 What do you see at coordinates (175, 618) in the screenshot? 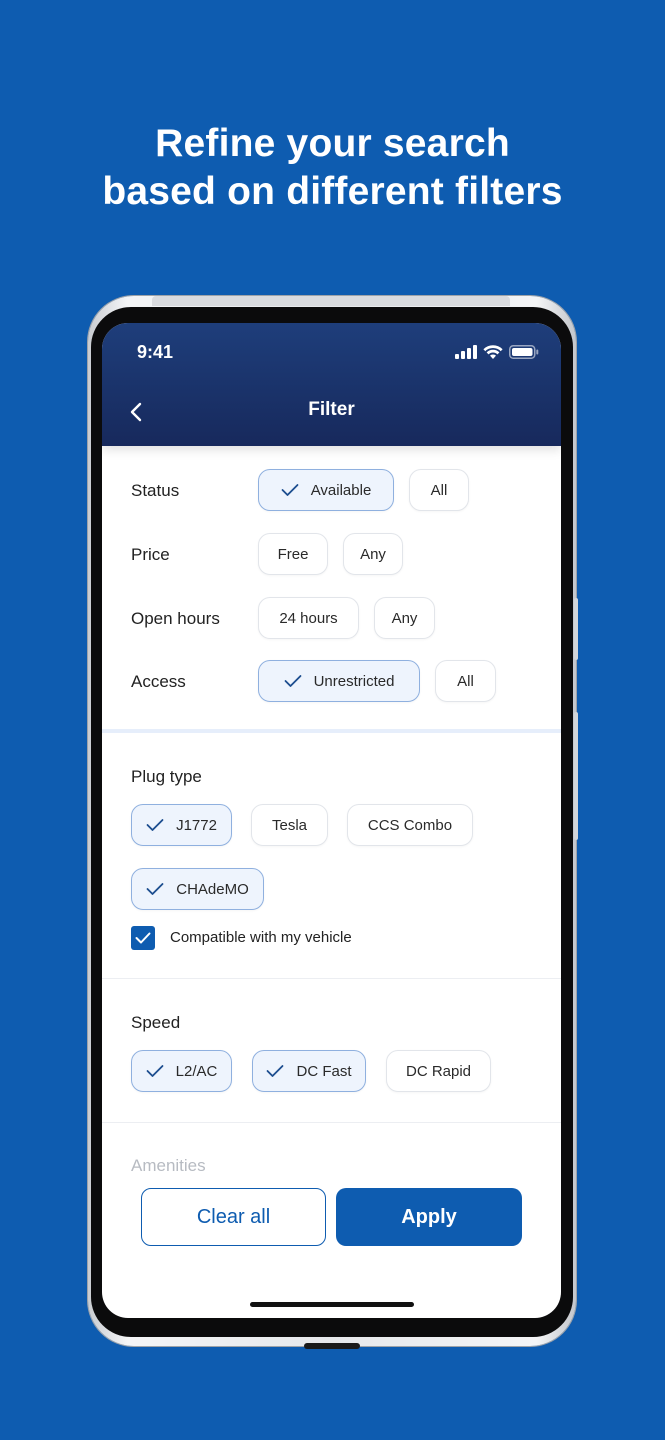
I see `open-hours-label: Open hours` at bounding box center [175, 618].